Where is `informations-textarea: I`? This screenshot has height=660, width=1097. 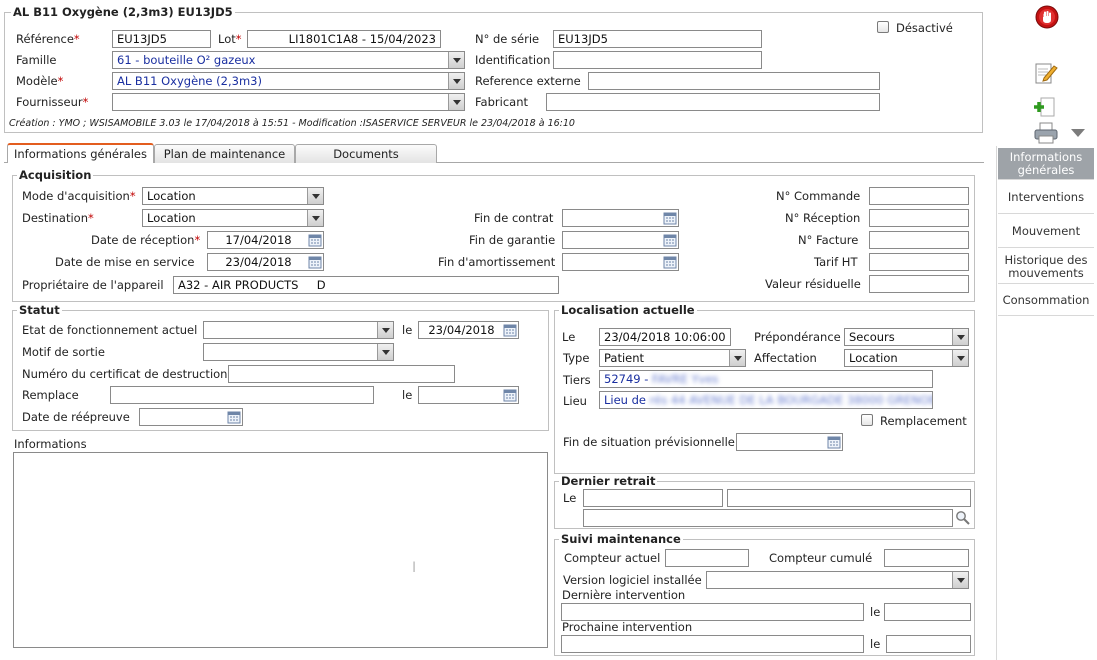
informations-textarea: I is located at coordinates (280, 550).